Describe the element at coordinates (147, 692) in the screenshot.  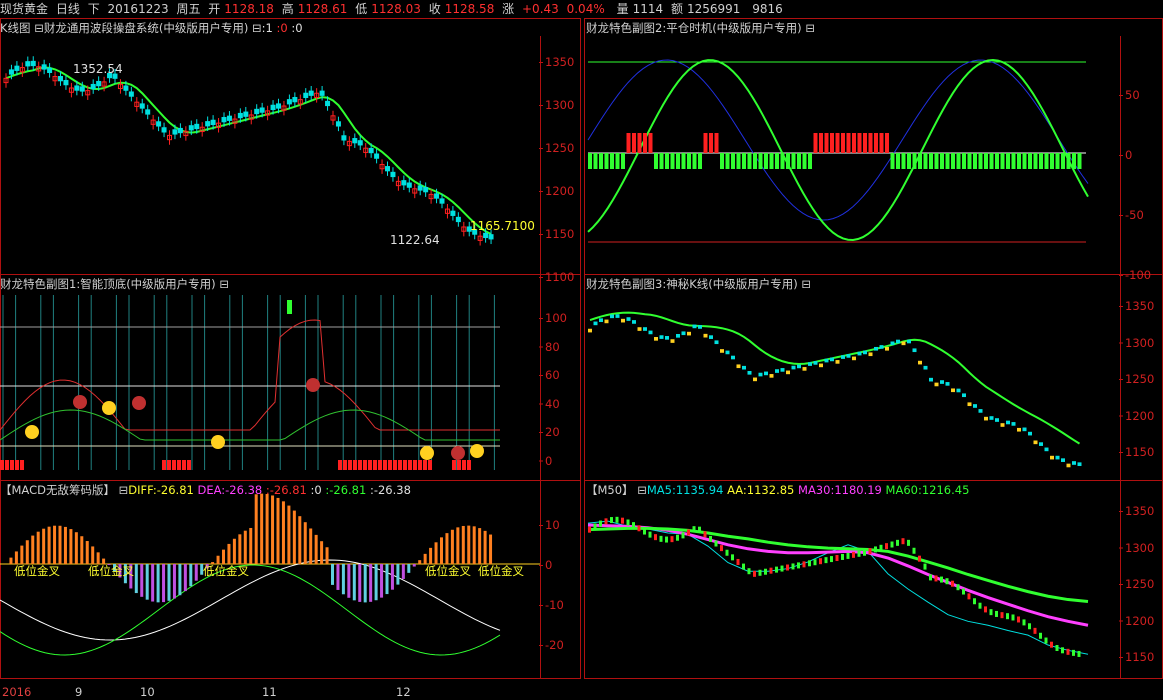
I see `x-label-month: 10` at that location.